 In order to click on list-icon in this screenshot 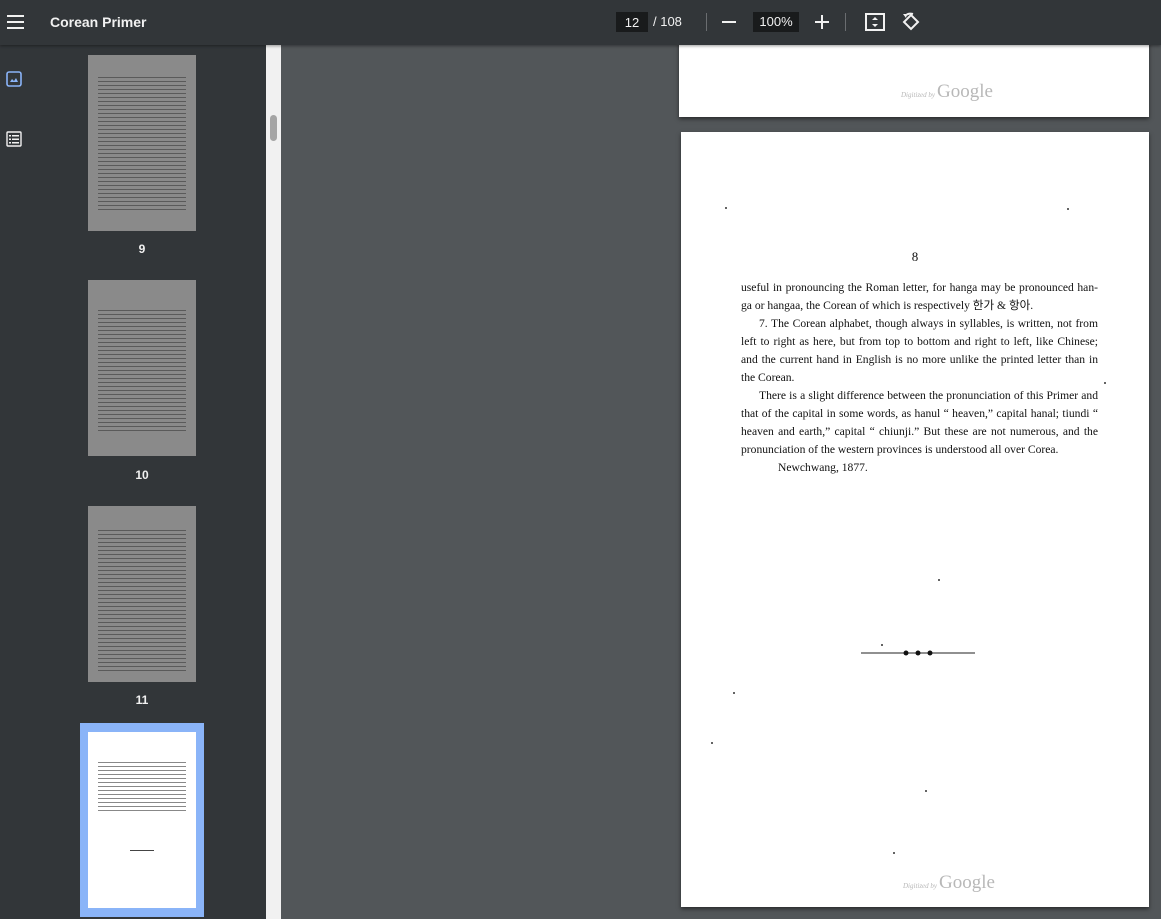, I will do `click(16, 141)`.